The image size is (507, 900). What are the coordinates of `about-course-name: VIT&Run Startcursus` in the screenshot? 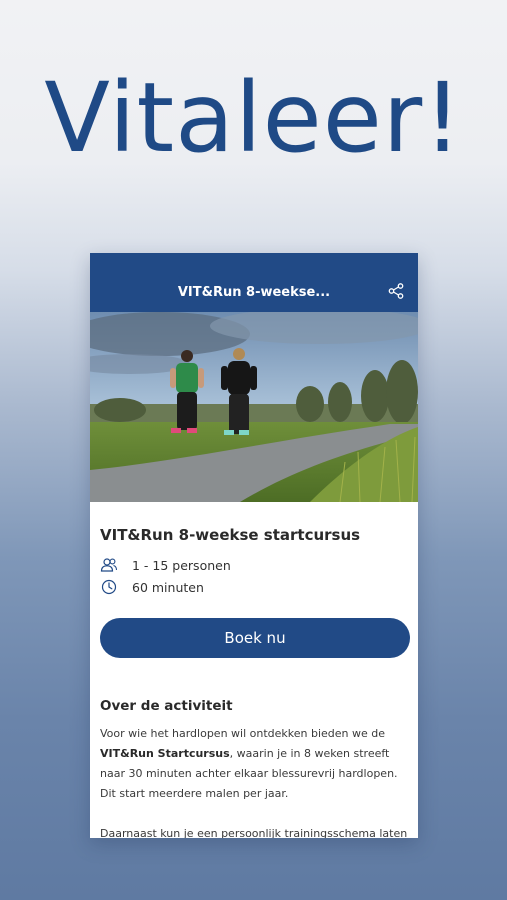 It's located at (165, 753).